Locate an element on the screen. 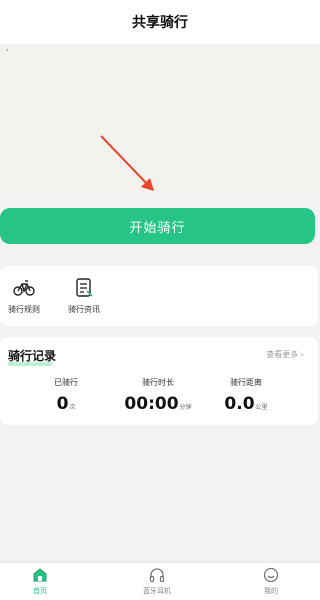  tab-label: 我的 is located at coordinates (271, 591).